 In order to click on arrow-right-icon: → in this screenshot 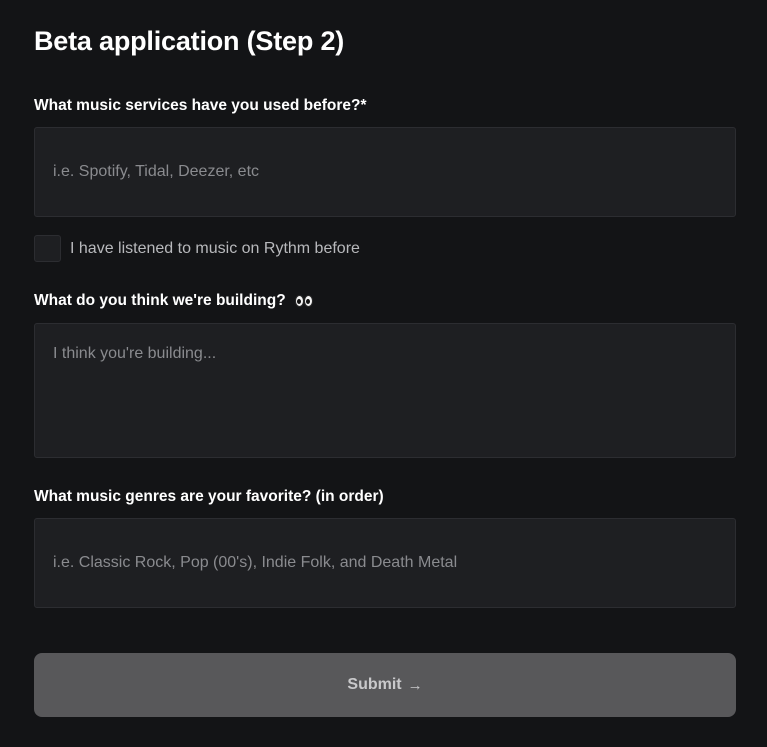, I will do `click(415, 685)`.